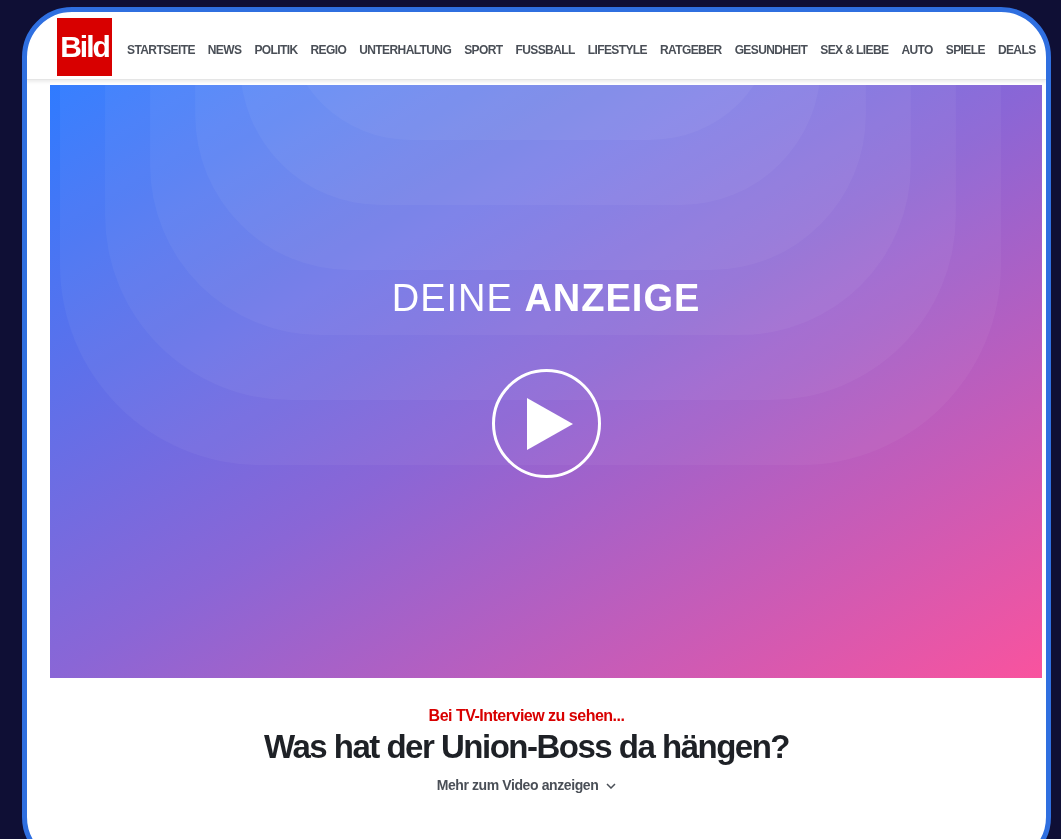 The height and width of the screenshot is (839, 1061). What do you see at coordinates (545, 49) in the screenshot?
I see `nav-link: FUSSBALL` at bounding box center [545, 49].